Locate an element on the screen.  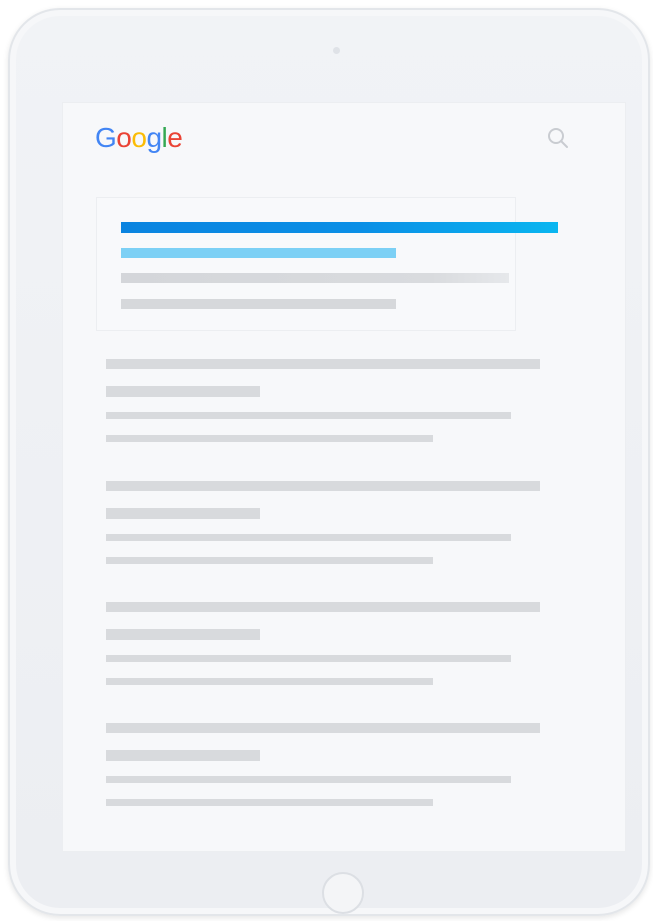
google-logo-letter: G is located at coordinates (106, 137).